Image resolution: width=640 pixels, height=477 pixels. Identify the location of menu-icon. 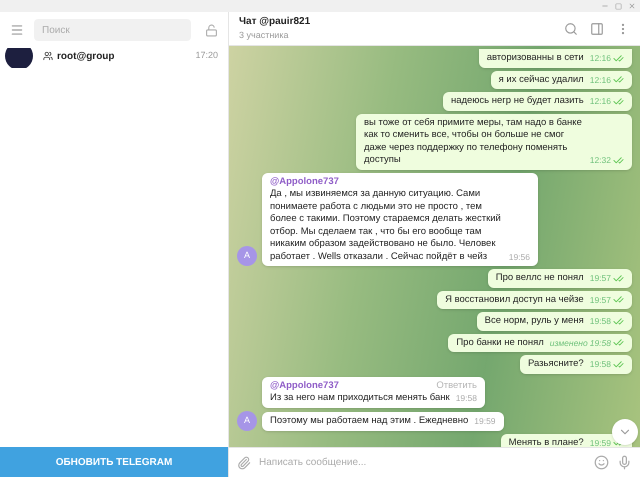
(17, 30).